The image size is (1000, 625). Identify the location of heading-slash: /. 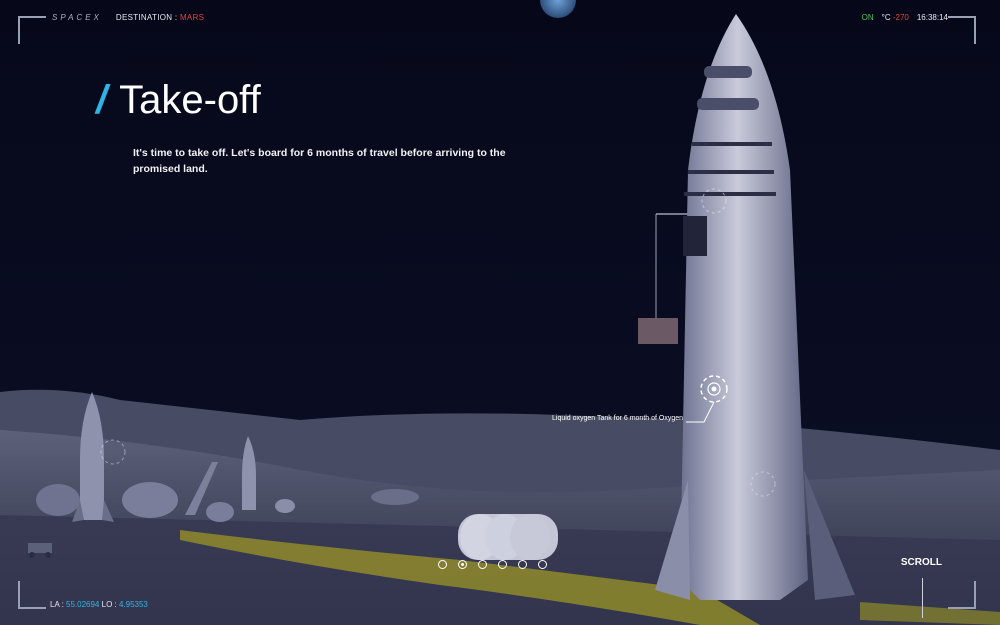
(102, 100).